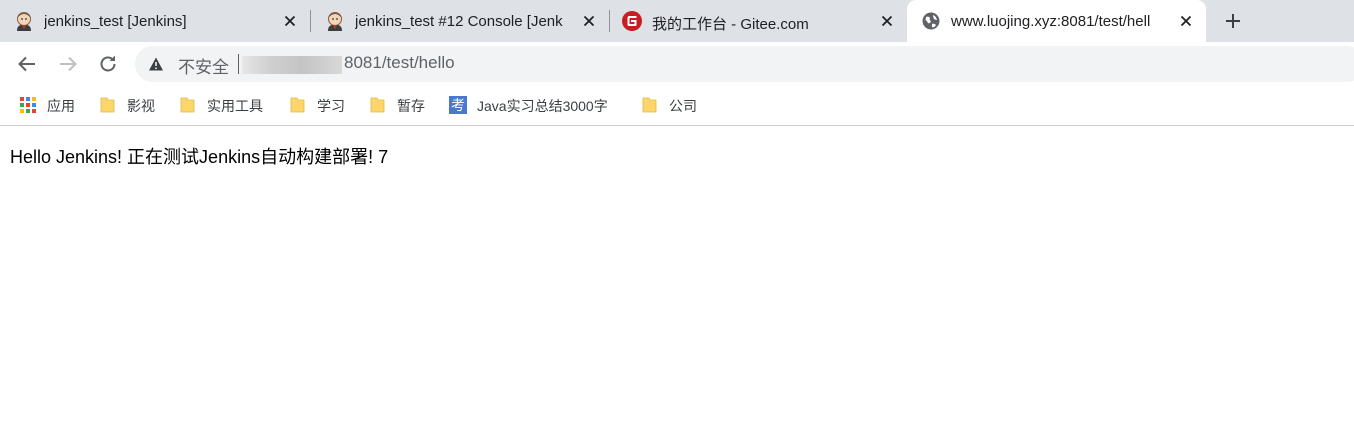 This screenshot has height=433, width=1354. Describe the element at coordinates (542, 106) in the screenshot. I see `bookmark-label: Java实习总结3000字` at that location.